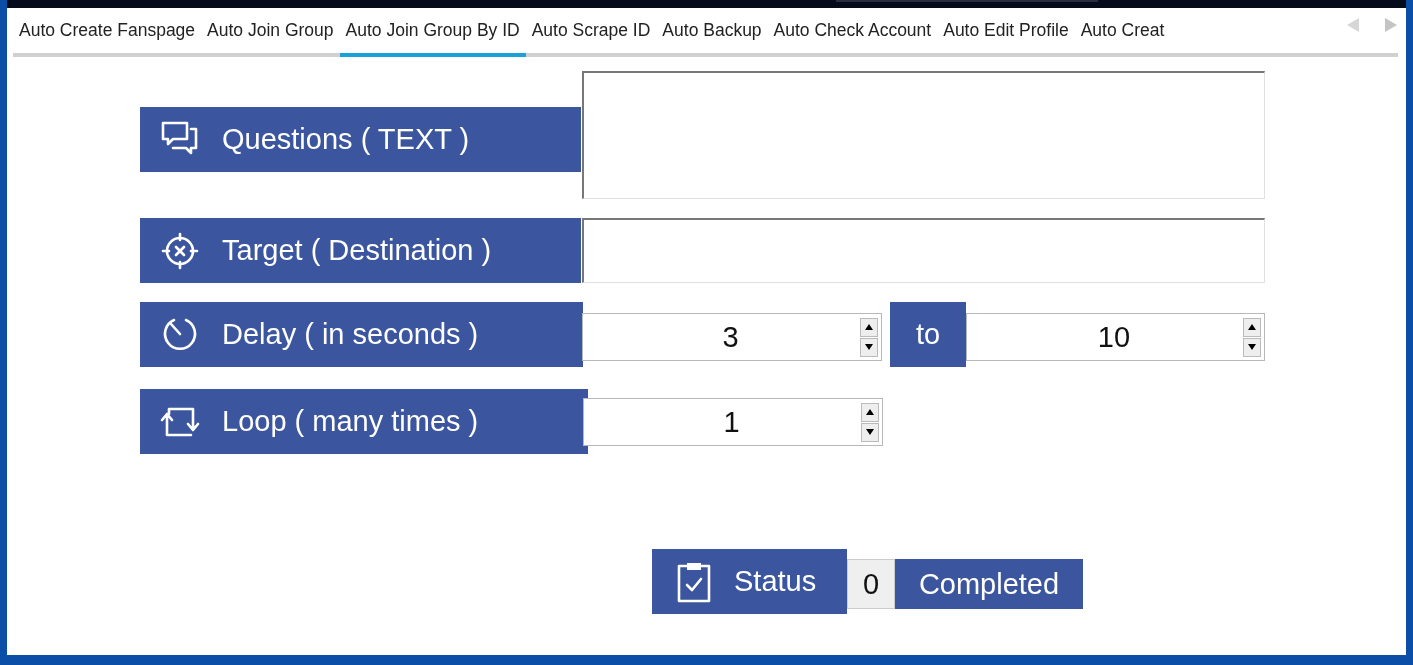 The width and height of the screenshot is (1413, 665). I want to click on number-input: 3, so click(732, 337).